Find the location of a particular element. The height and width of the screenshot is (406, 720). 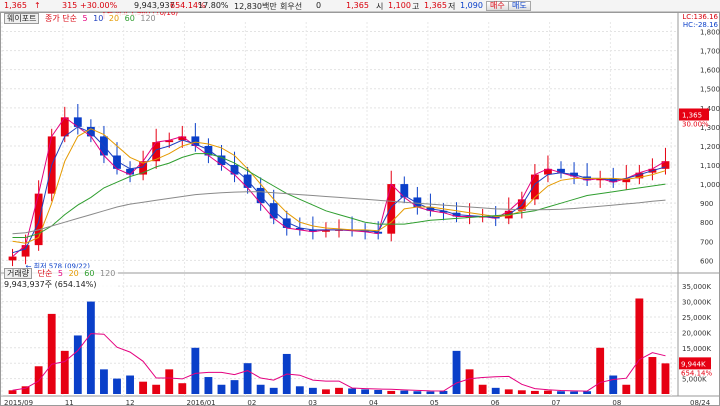

volume-readout: 9,943,937주 (654.14%) is located at coordinates (50, 284).